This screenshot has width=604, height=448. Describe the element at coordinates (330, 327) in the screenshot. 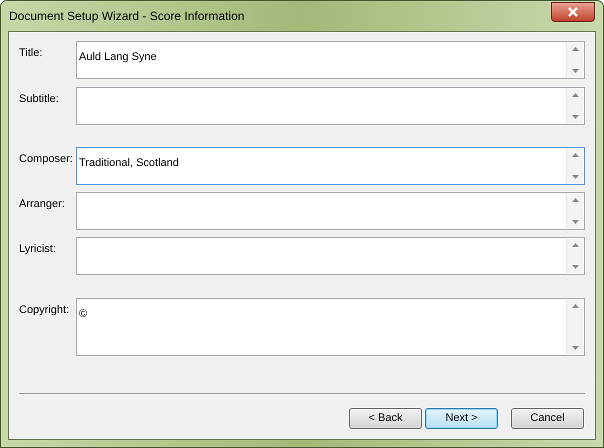

I see `text-field: ©` at that location.